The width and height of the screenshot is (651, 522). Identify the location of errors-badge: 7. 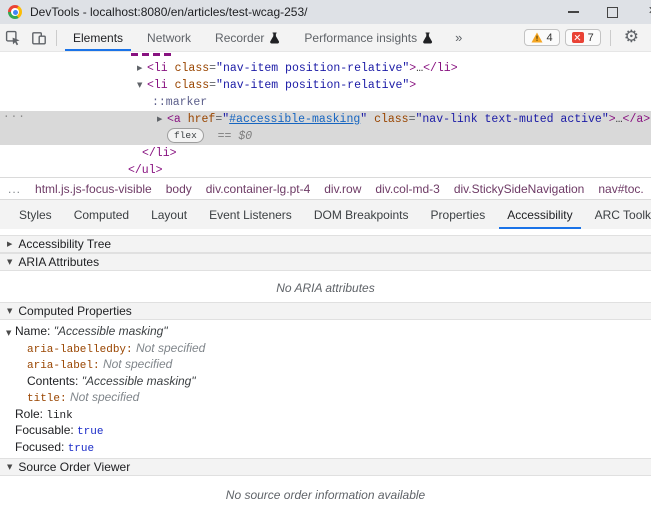
(582, 37).